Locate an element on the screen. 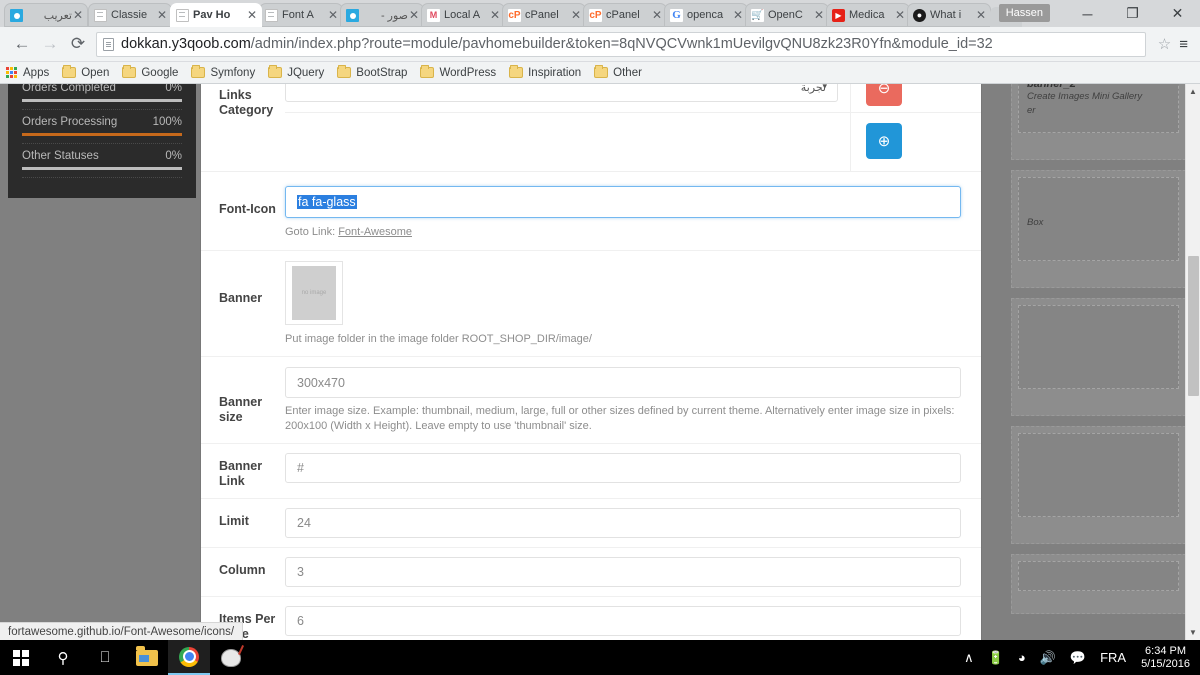 This screenshot has height=675, width=1200. google-icon: G is located at coordinates (676, 15).